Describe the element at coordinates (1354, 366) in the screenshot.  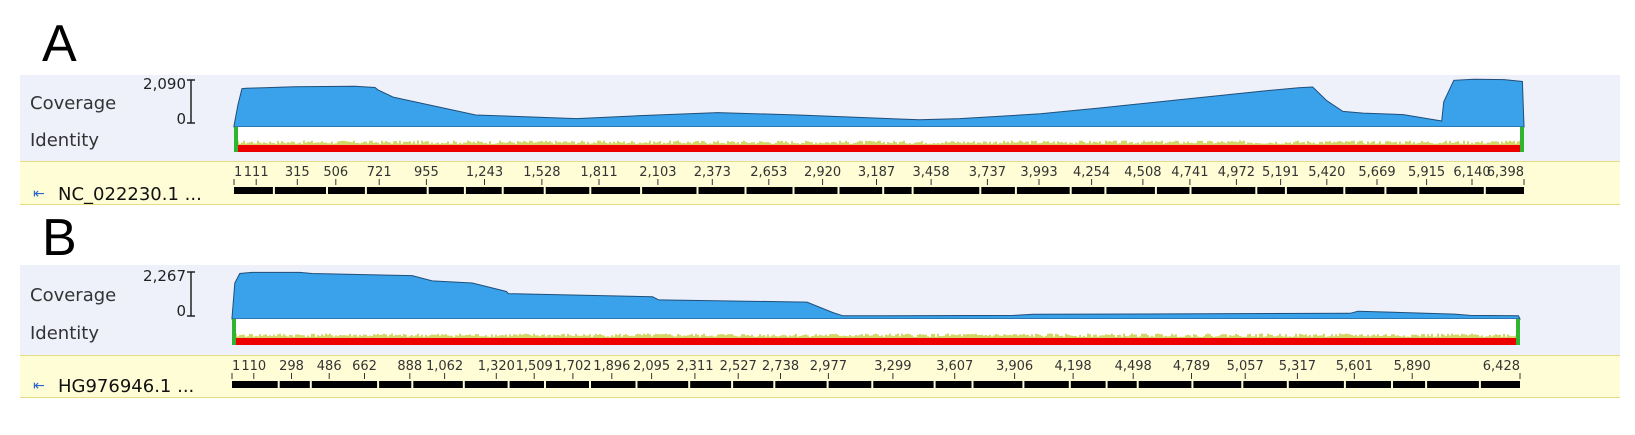
I see `x-tick-label: 5,601` at that location.